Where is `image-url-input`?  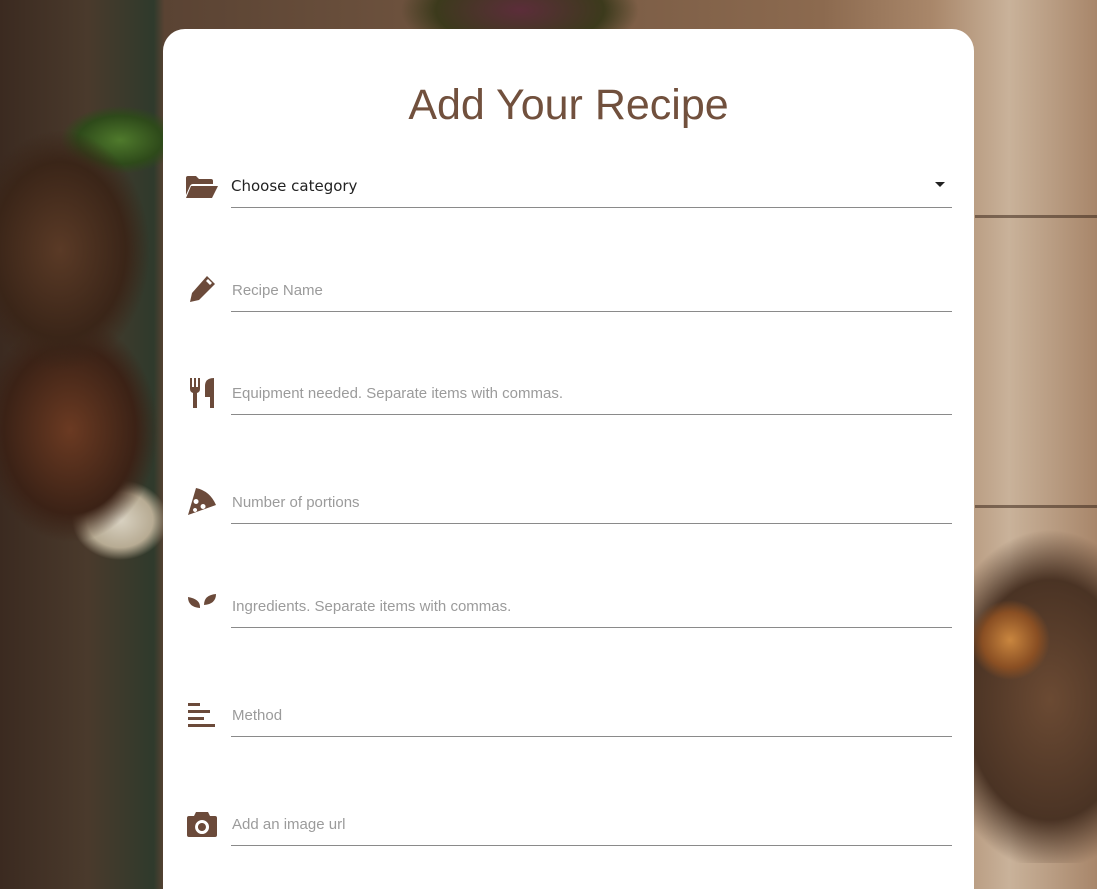
image-url-input is located at coordinates (592, 824).